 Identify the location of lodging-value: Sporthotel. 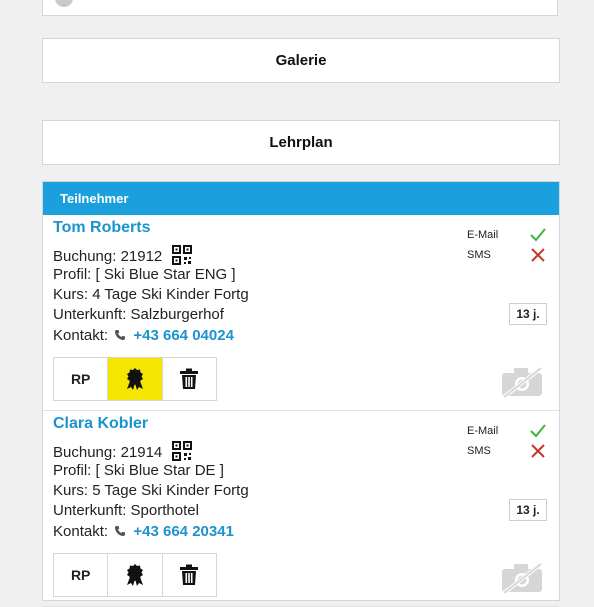
(164, 510).